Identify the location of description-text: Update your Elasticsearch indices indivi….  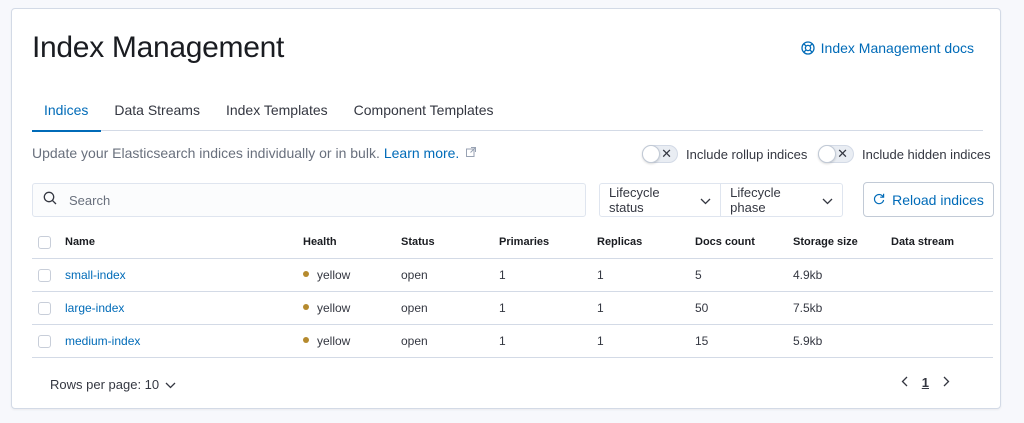
(206, 153).